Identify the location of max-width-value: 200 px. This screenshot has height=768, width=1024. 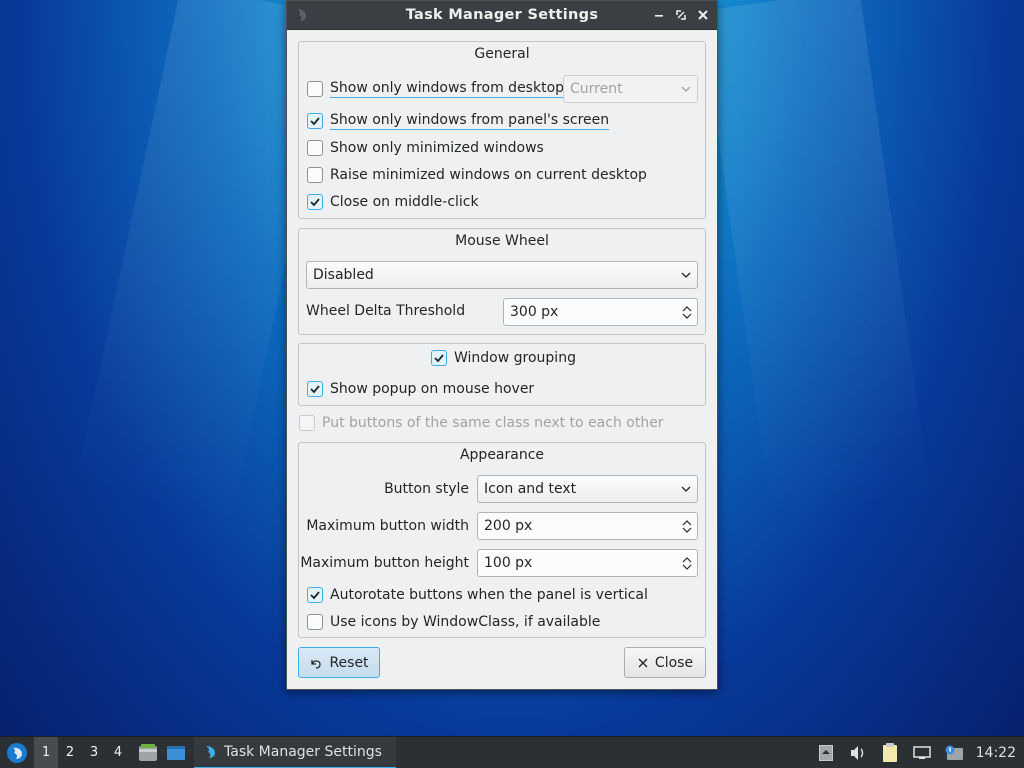
(508, 526).